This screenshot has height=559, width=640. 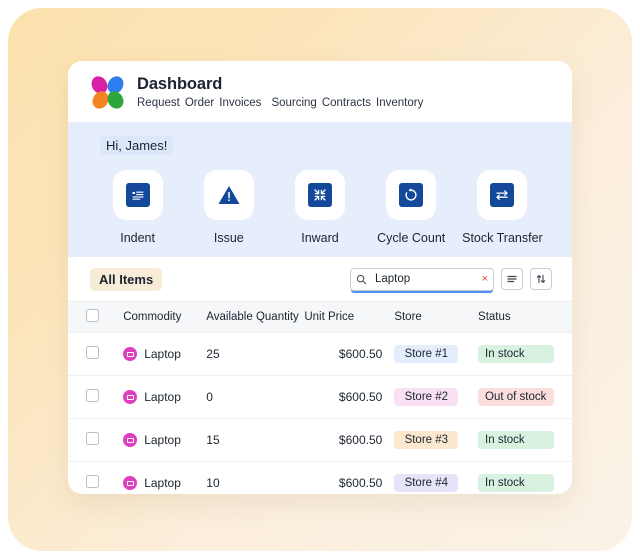 I want to click on store-cell: Store #1, so click(x=430, y=354).